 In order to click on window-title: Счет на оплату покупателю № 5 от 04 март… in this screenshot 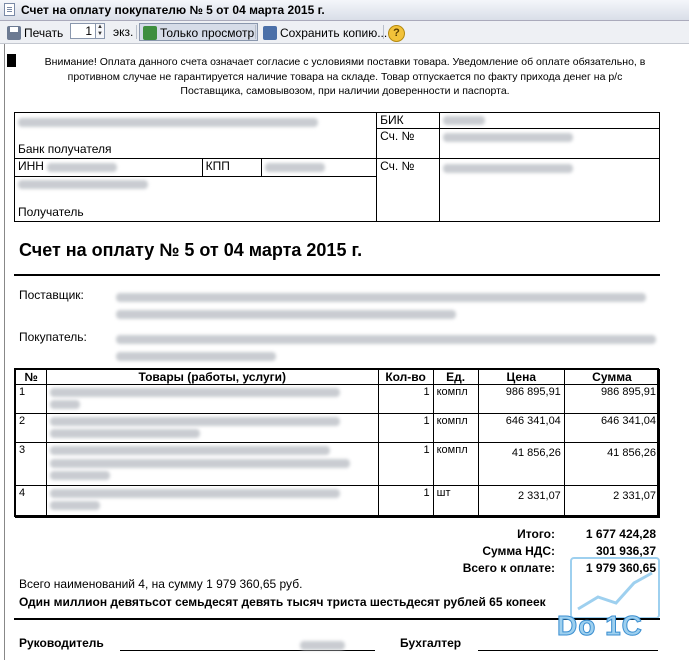, I will do `click(173, 10)`.